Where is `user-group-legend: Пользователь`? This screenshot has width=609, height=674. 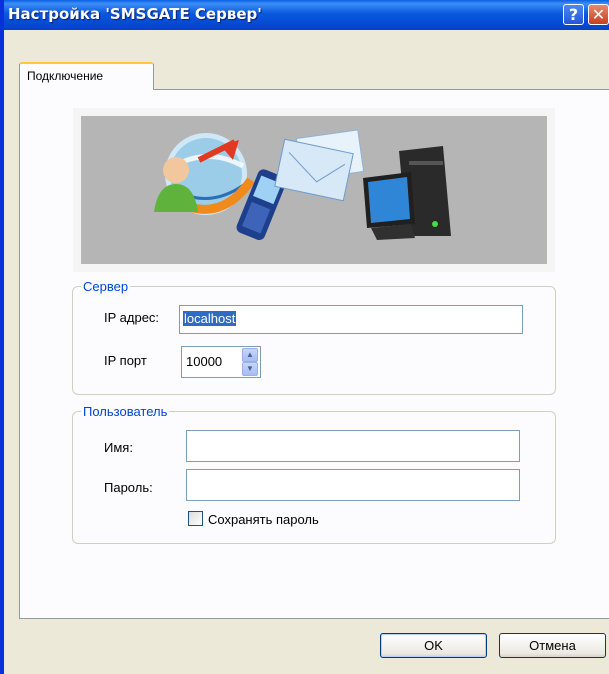
user-group-legend: Пользователь is located at coordinates (125, 411).